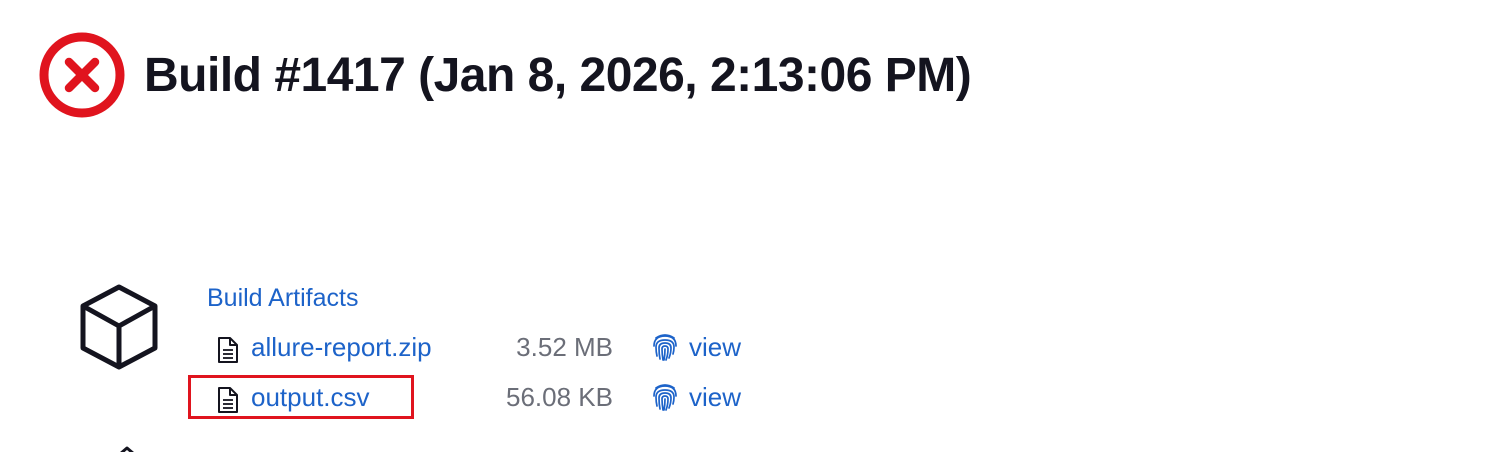  What do you see at coordinates (310, 397) in the screenshot?
I see `artifact-file-link: output.csv` at bounding box center [310, 397].